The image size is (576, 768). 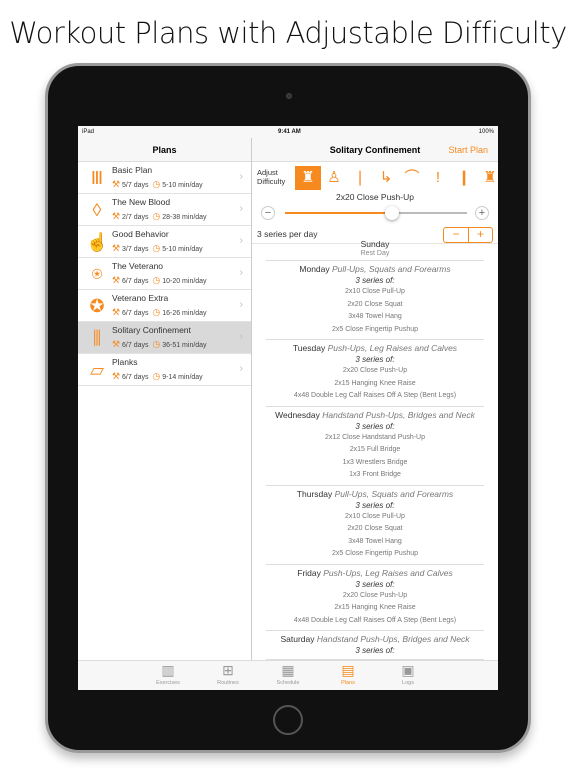 I want to click on difficulty-selector: Adjust Difficulty ♜ ♙ ❘ ↳ ⌒ ǃ ❙ ♜, so click(x=375, y=178).